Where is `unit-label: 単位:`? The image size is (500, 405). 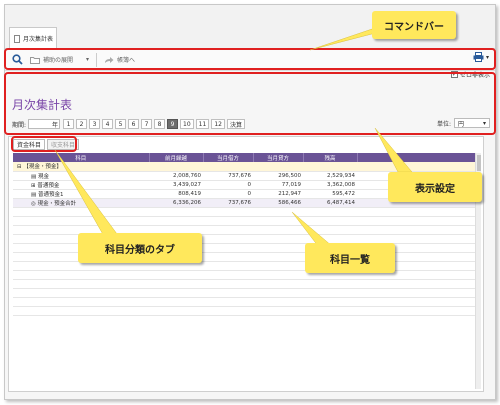 unit-label: 単位: is located at coordinates (443, 124).